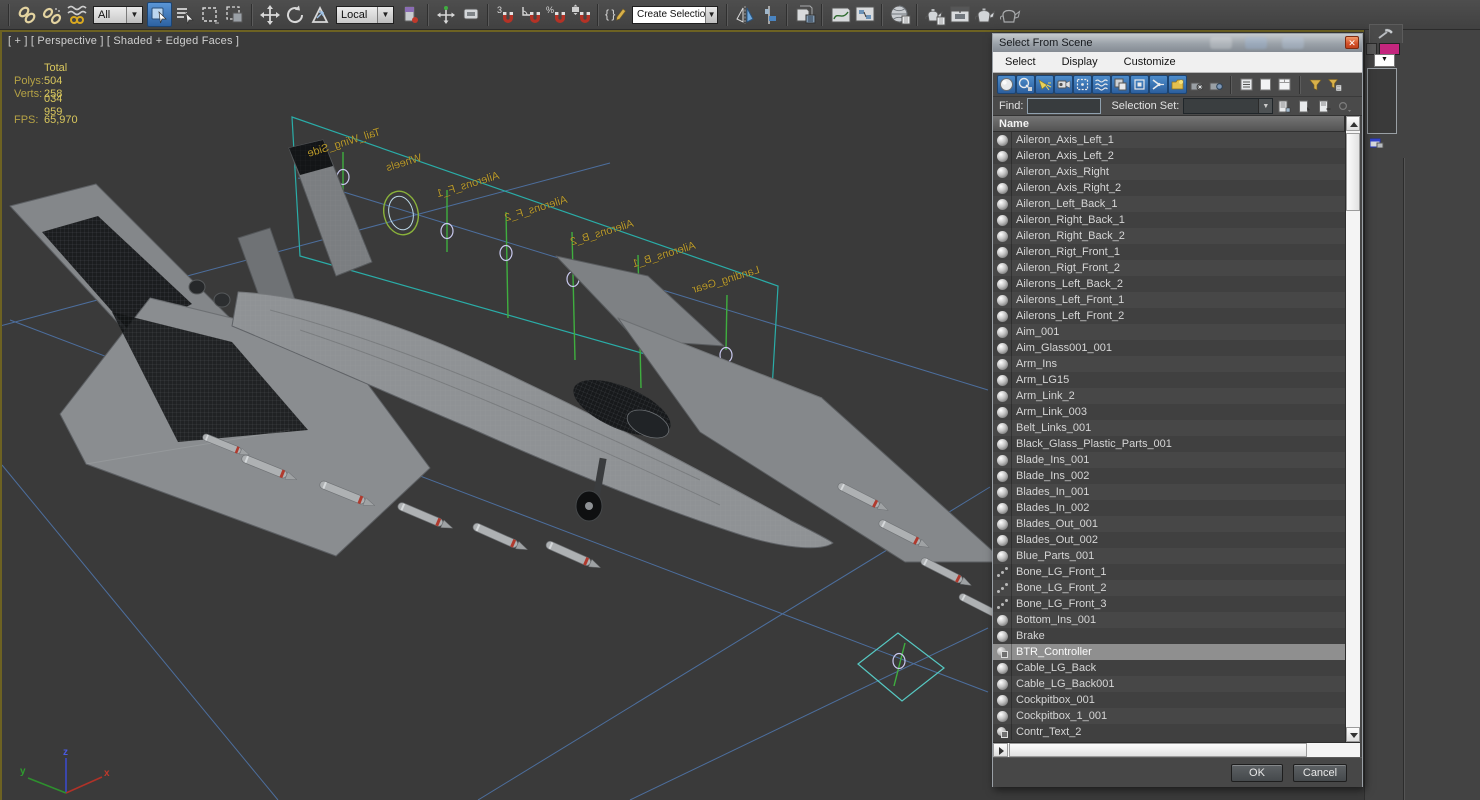  Describe the element at coordinates (159, 14) in the screenshot. I see `select-object-button` at that location.